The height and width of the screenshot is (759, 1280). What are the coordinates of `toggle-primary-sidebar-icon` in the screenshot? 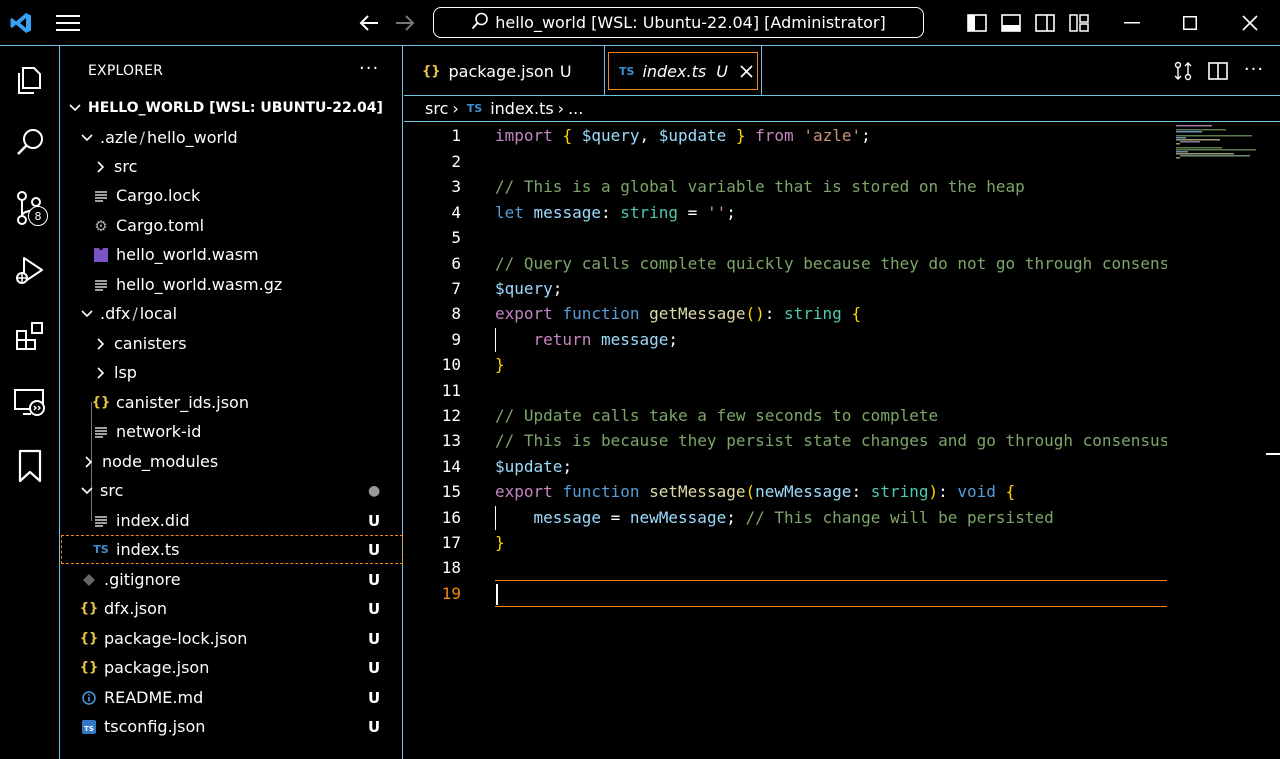 It's located at (977, 23).